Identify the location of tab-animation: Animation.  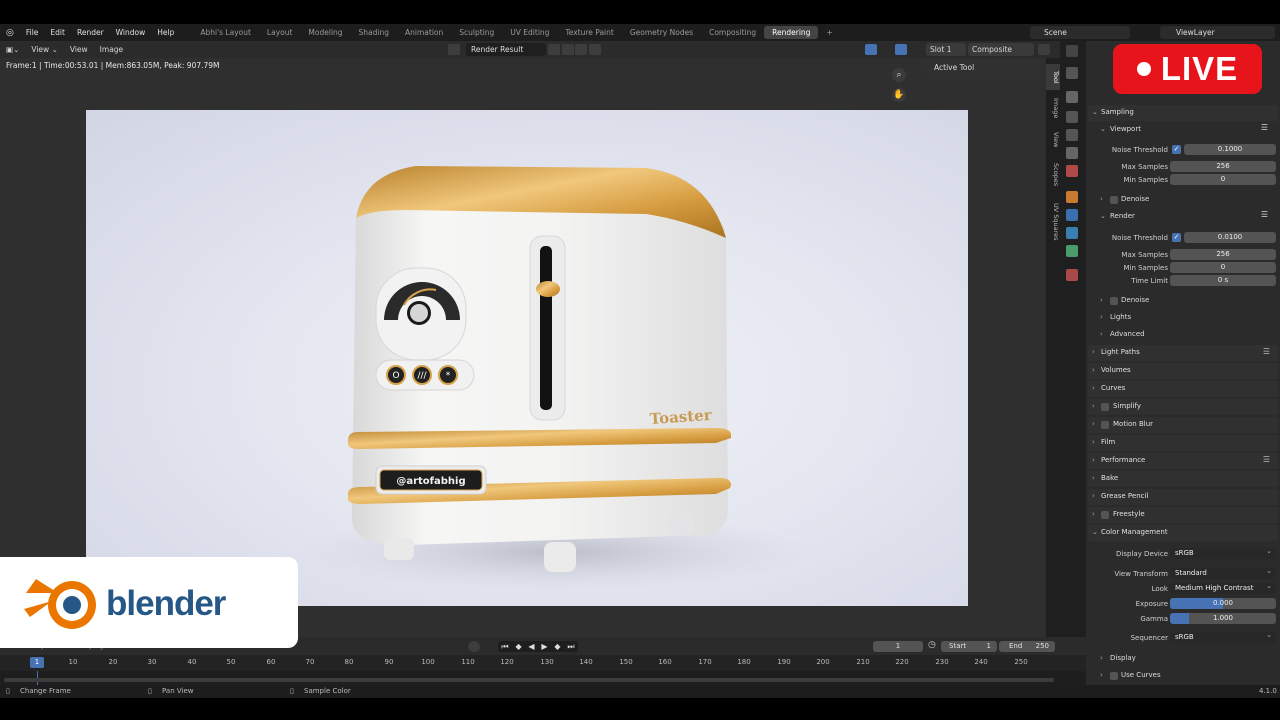
(424, 32).